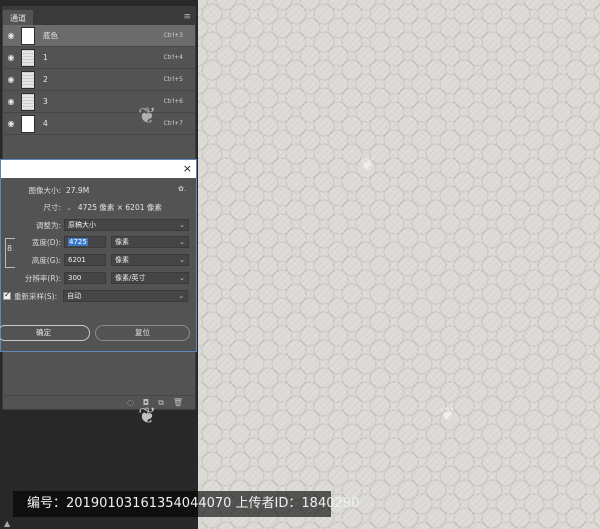 This screenshot has height=529, width=600. Describe the element at coordinates (173, 35) in the screenshot. I see `channel-shortcut: Ctrl+3` at that location.